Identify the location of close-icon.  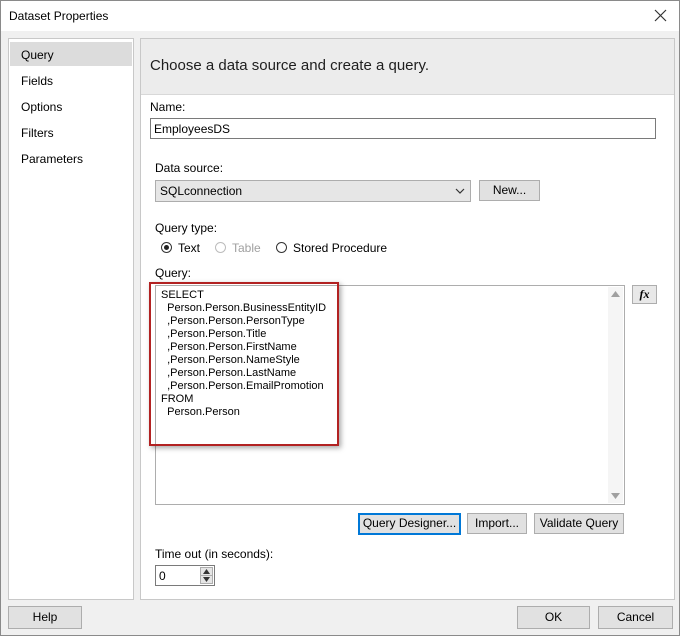
(660, 15).